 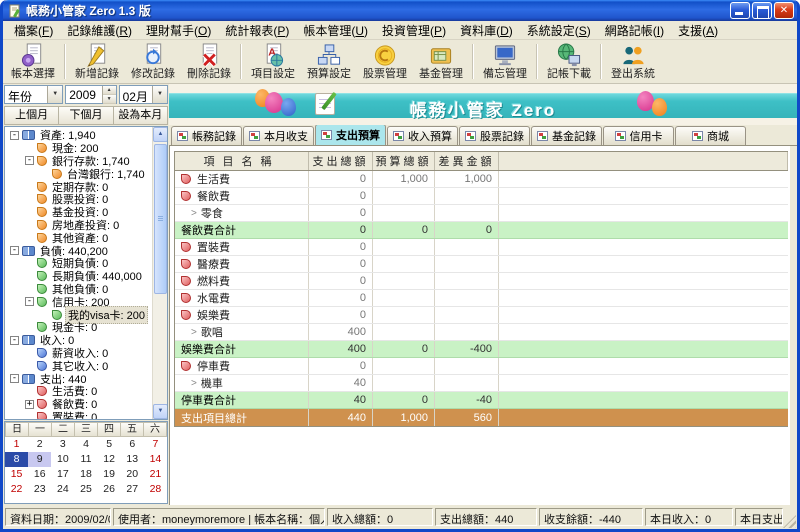 What do you see at coordinates (62, 474) in the screenshot?
I see `calendar-day-17: 17` at bounding box center [62, 474].